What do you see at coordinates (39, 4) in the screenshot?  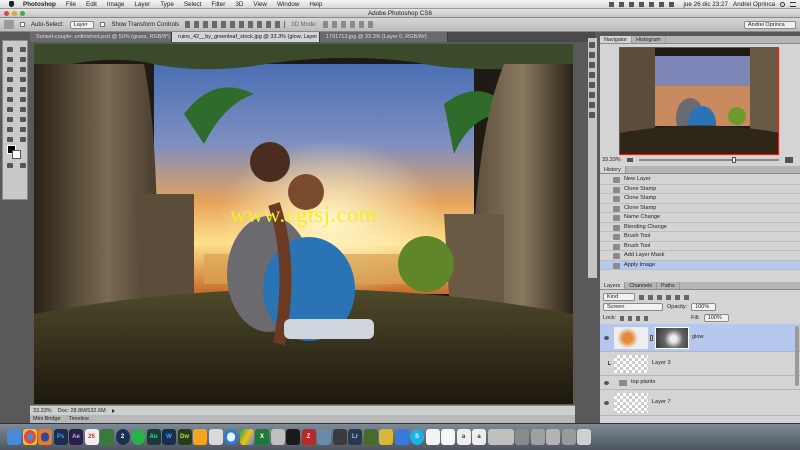 I see `app-menu: Photoshop` at bounding box center [39, 4].